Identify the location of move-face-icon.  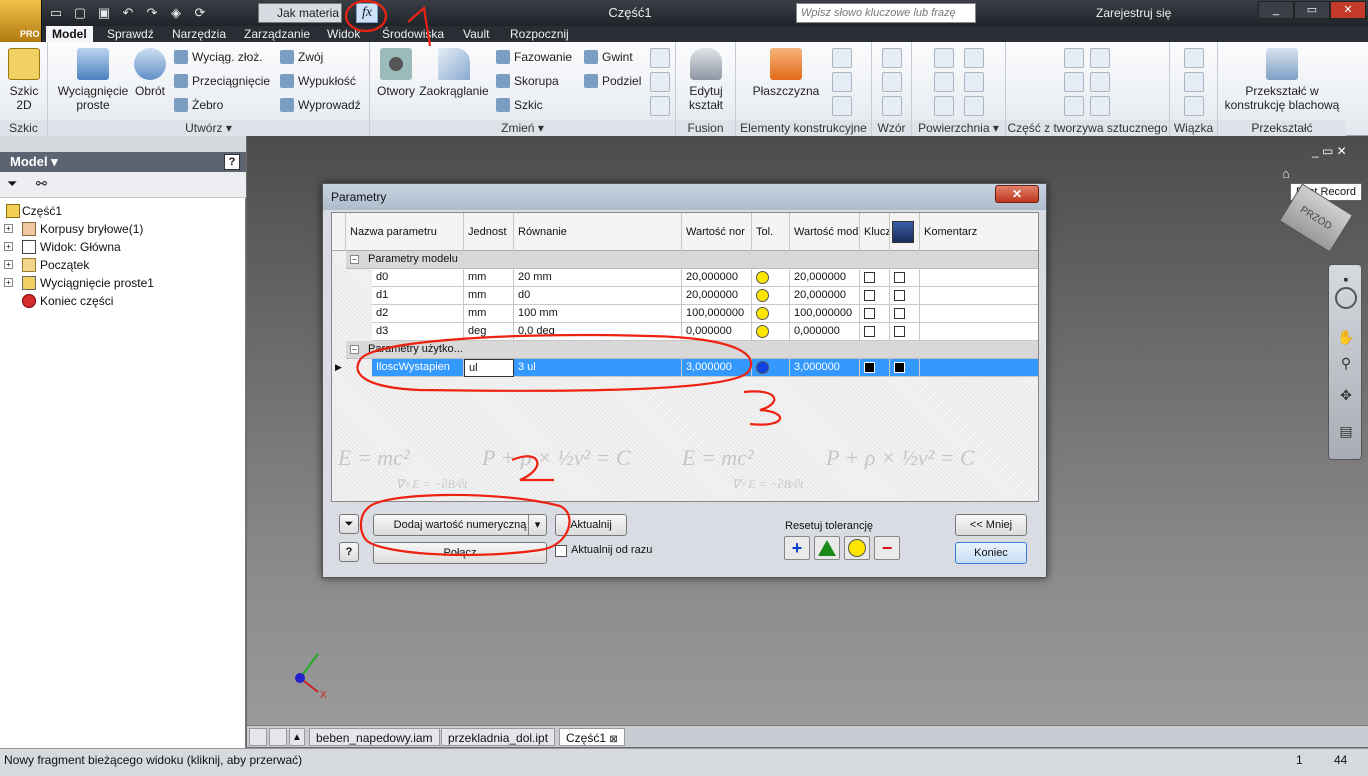
(660, 82).